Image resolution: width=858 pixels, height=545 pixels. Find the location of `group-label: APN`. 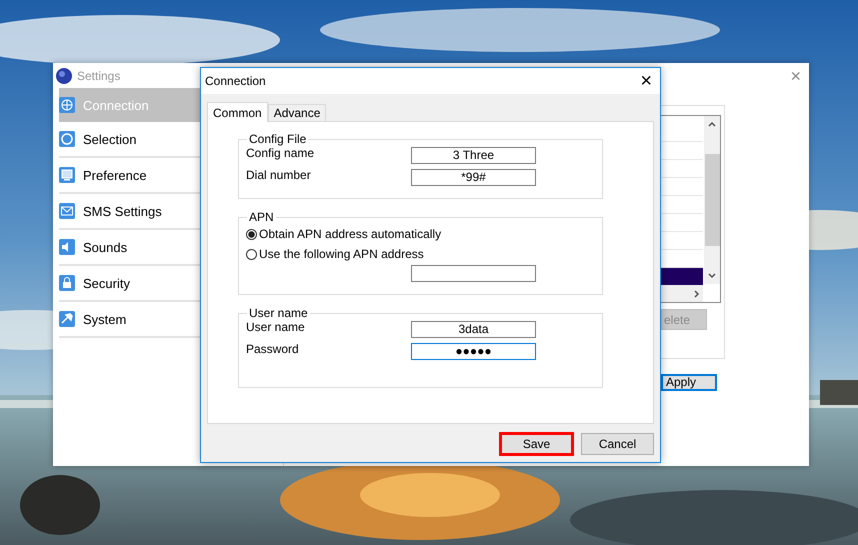

group-label: APN is located at coordinates (261, 217).